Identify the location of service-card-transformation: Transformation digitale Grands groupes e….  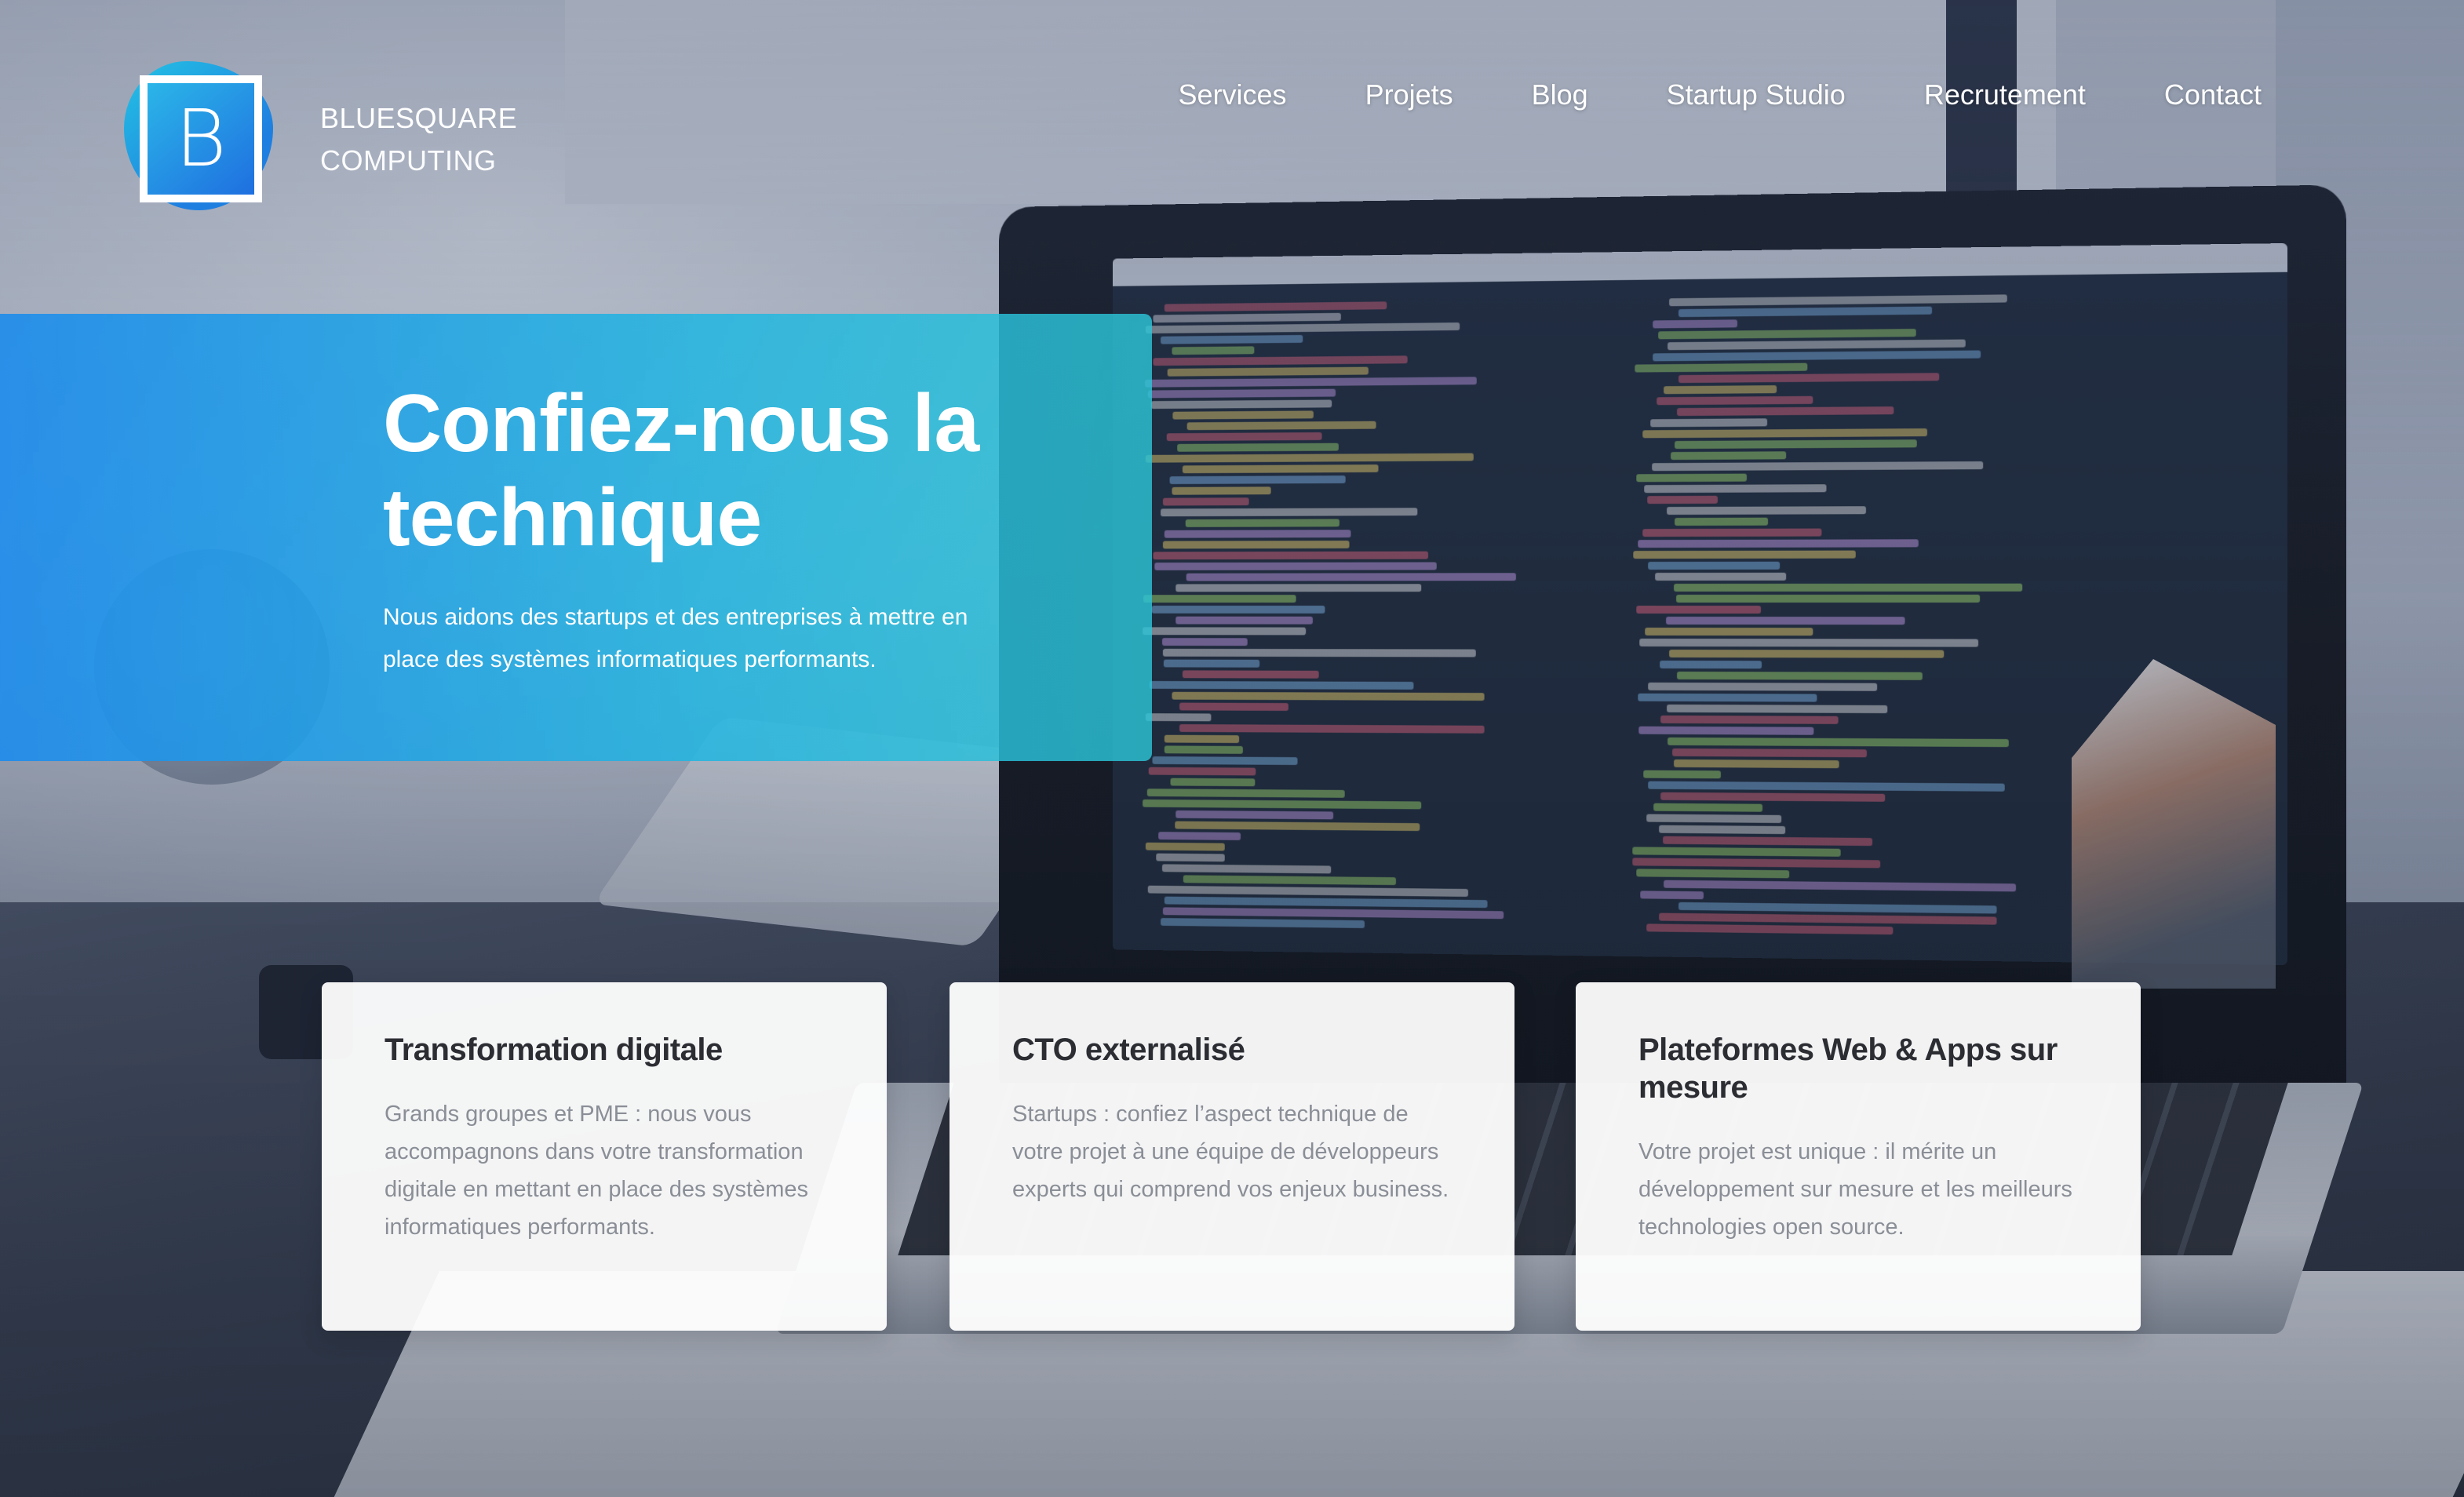
(604, 1156).